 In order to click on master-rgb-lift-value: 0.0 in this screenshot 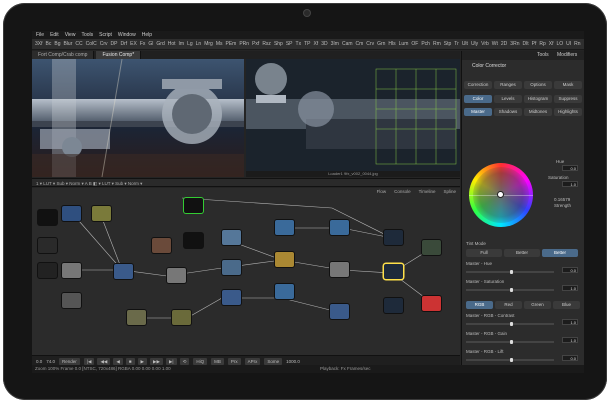, I will do `click(570, 358)`.